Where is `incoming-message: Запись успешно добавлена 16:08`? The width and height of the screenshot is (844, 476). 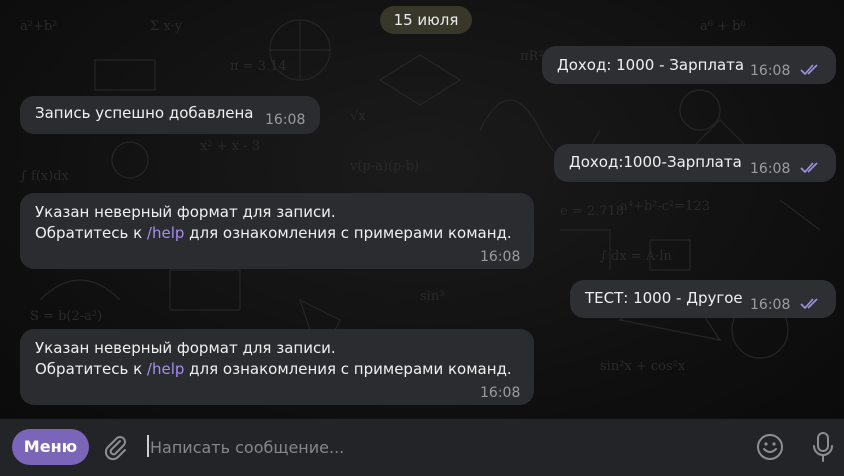
incoming-message: Запись успешно добавлена 16:08 is located at coordinates (170, 115).